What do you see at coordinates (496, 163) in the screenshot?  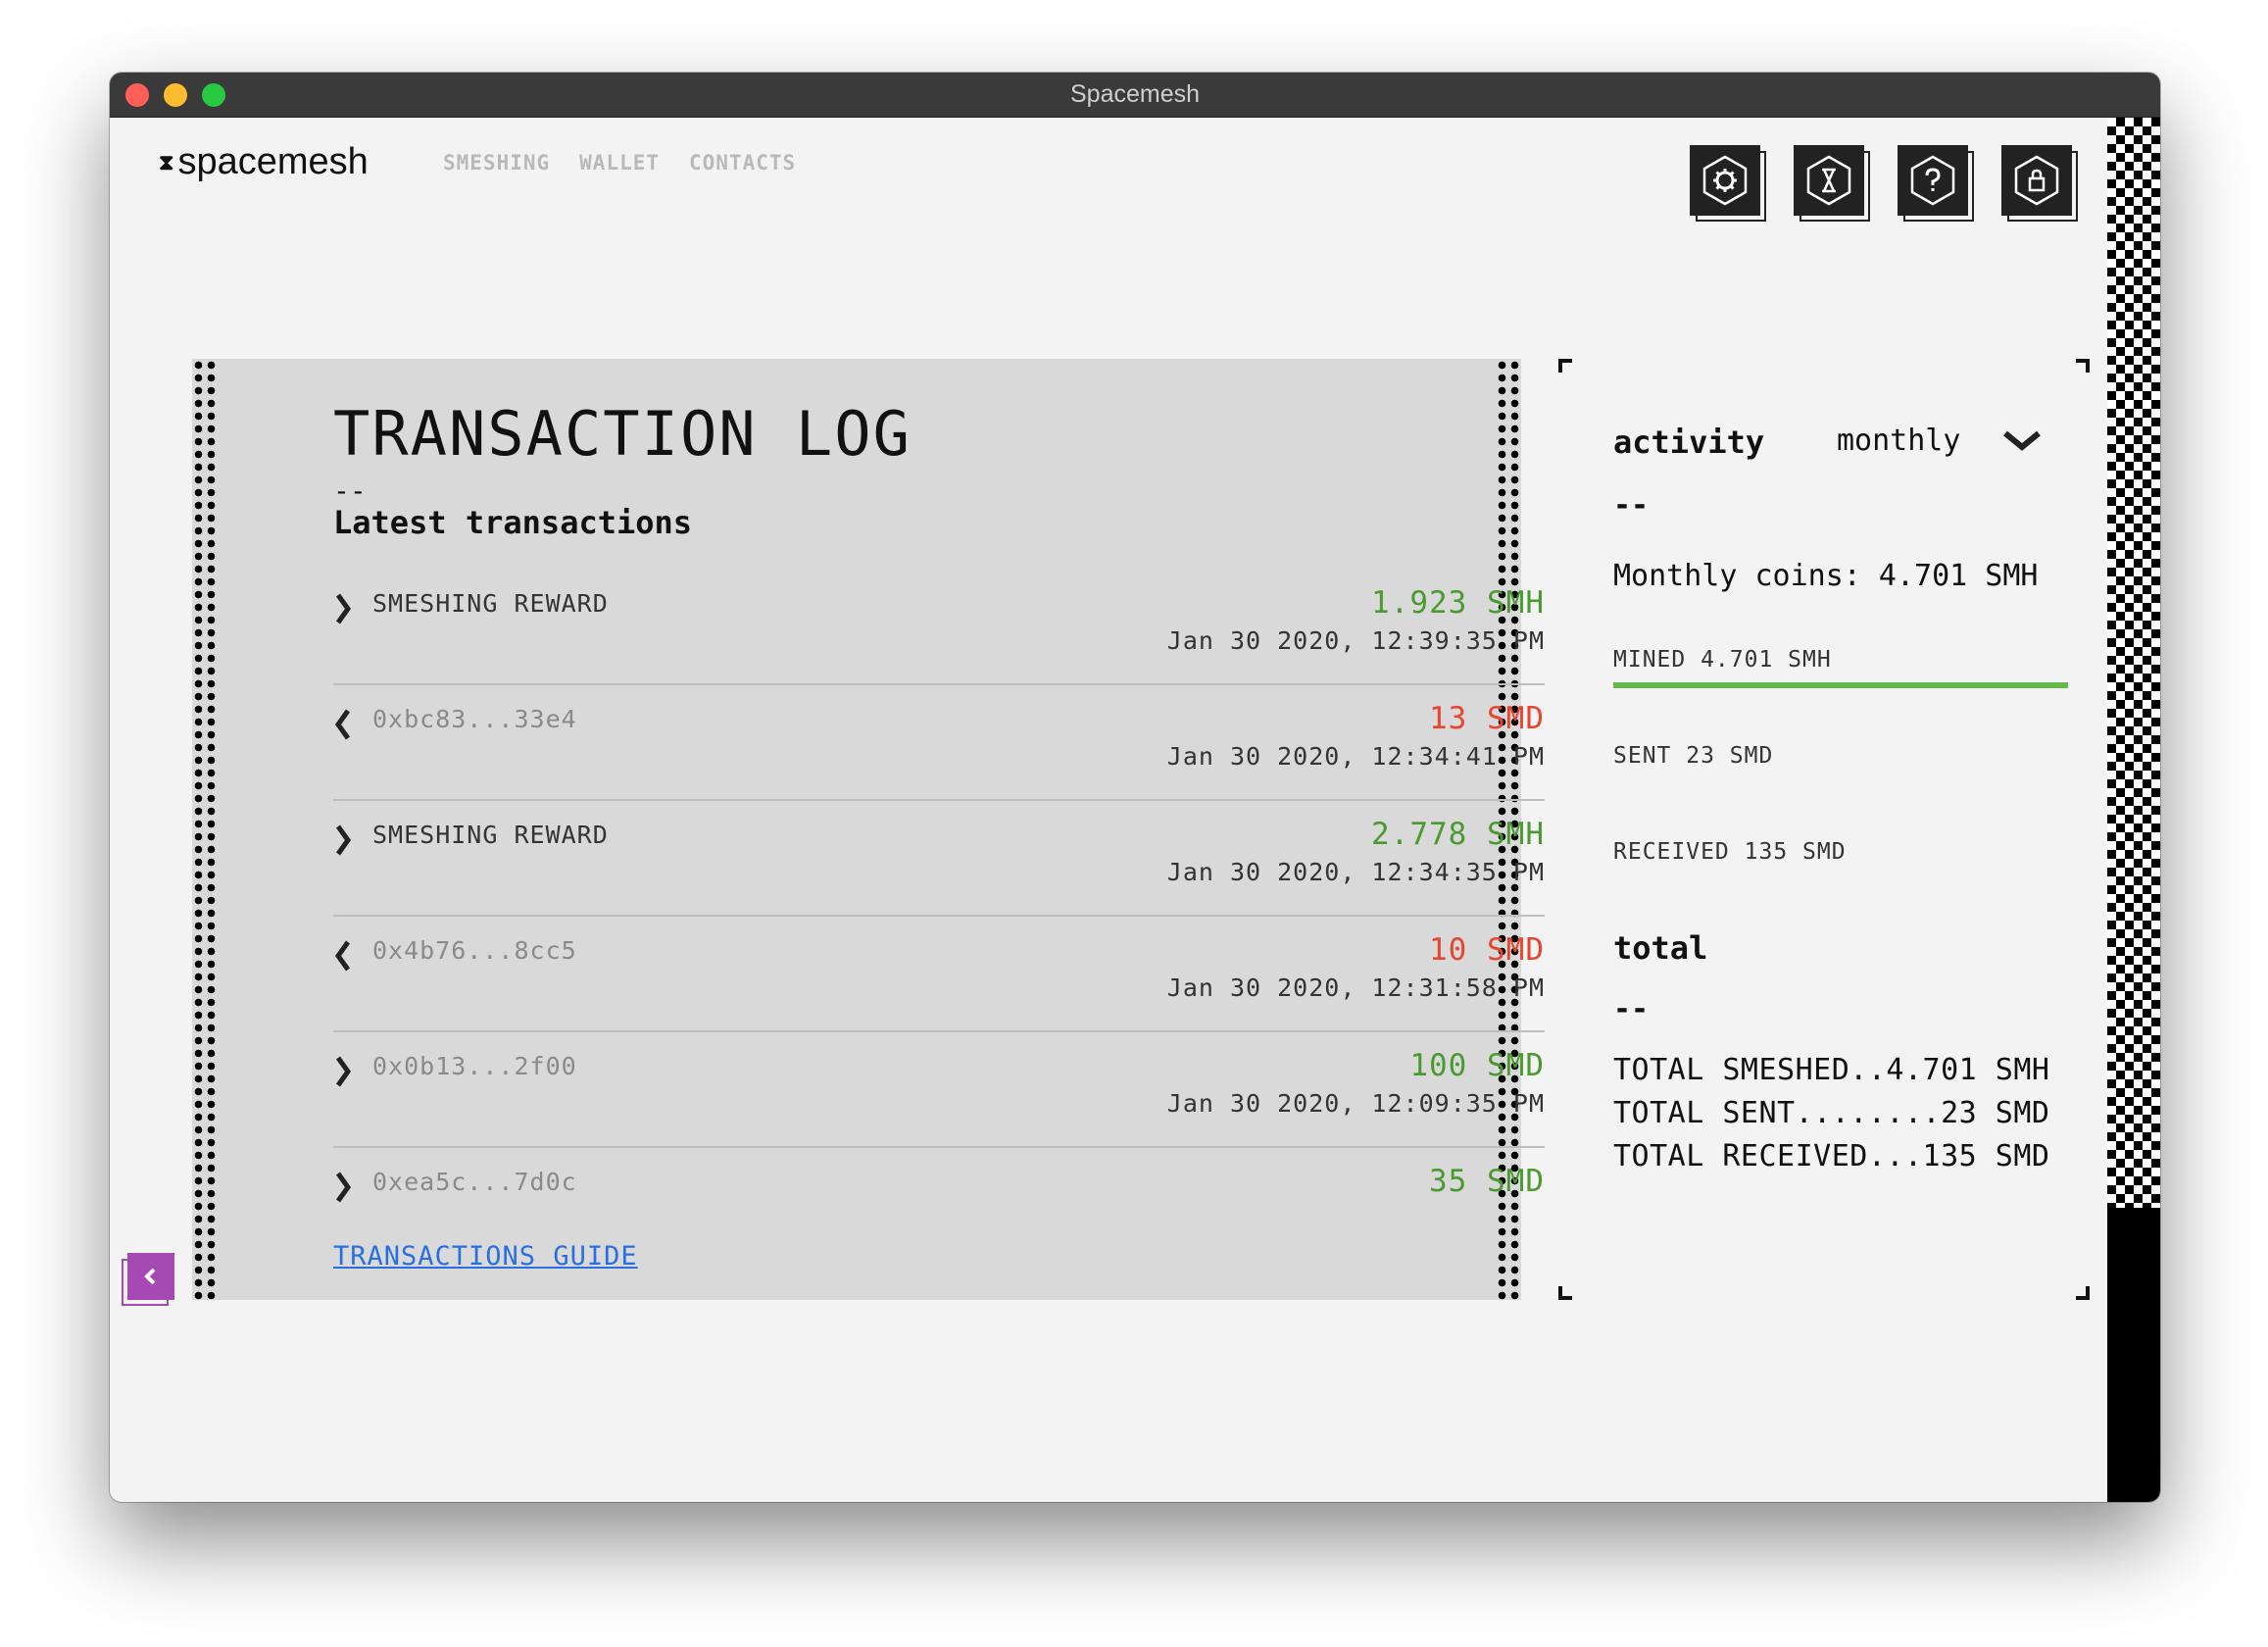 I see `nav-smeshing: SMESHING` at bounding box center [496, 163].